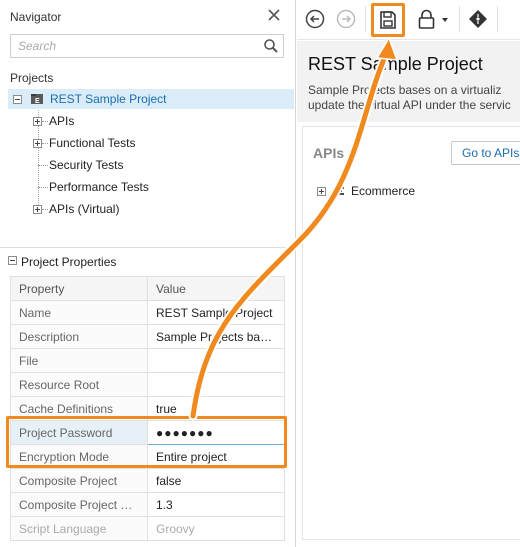 The image size is (520, 547). I want to click on toolbar, so click(408, 20).